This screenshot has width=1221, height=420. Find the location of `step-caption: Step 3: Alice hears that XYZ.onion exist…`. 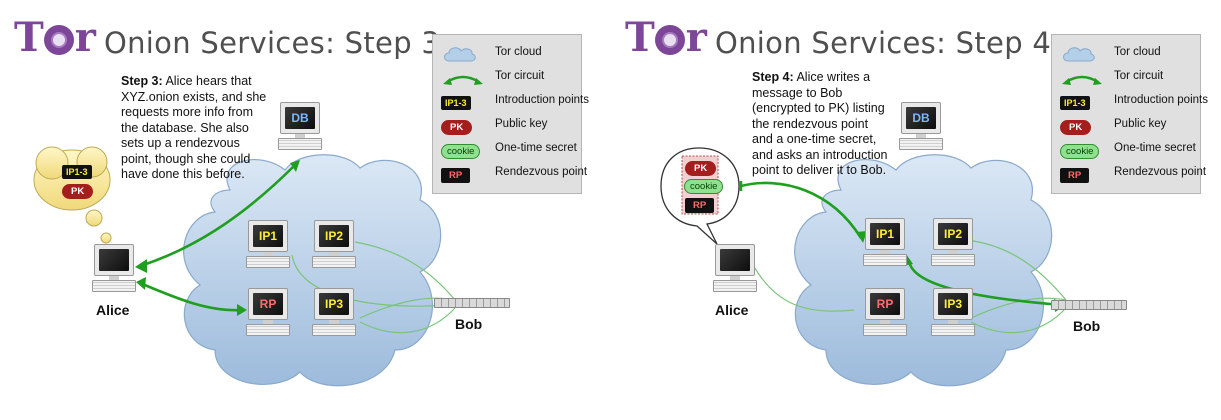

step-caption: Step 3: Alice hears that XYZ.onion exist… is located at coordinates (194, 127).